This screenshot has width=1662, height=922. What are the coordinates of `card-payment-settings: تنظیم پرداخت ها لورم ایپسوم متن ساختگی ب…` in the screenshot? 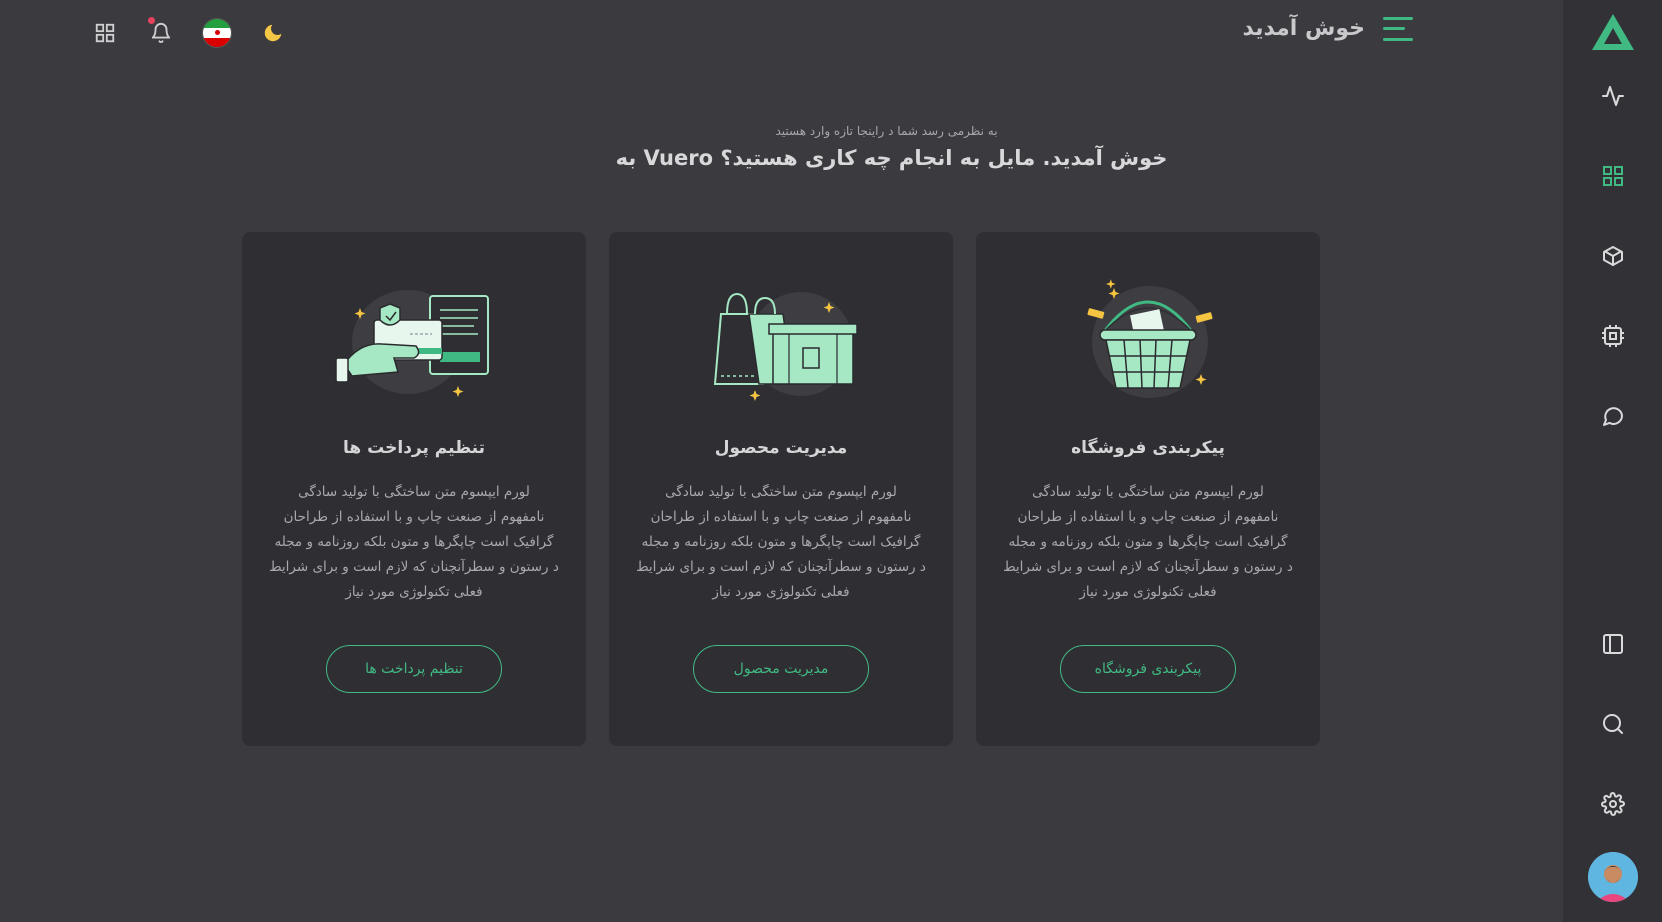 It's located at (414, 489).